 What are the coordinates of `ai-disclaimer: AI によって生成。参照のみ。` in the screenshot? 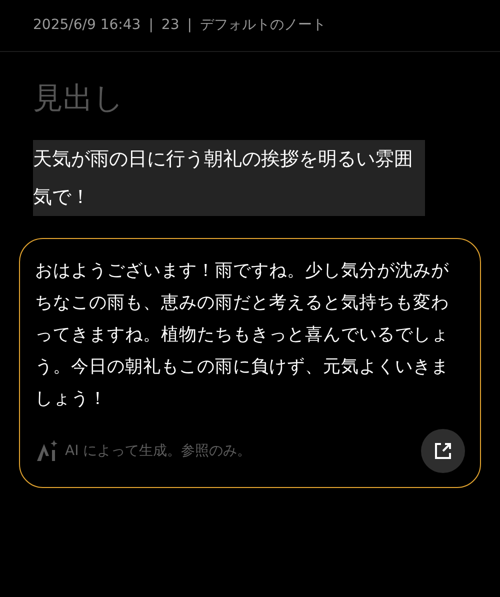 It's located at (158, 451).